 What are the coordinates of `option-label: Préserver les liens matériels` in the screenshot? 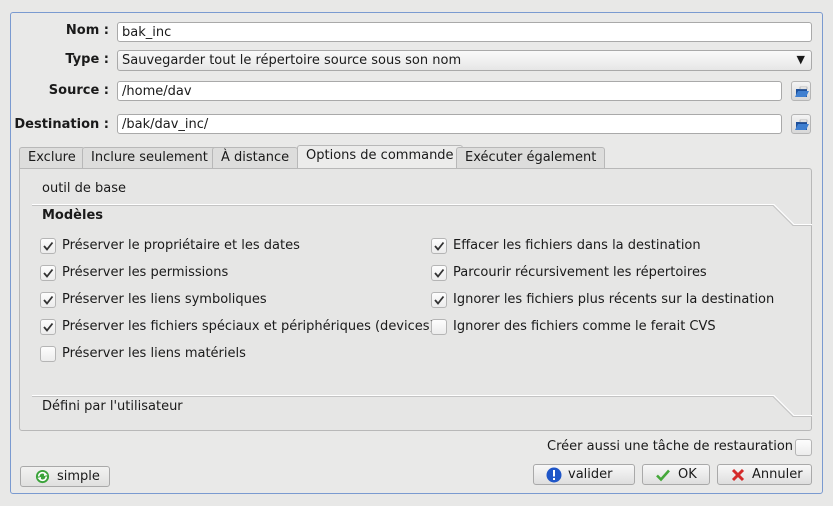 It's located at (154, 353).